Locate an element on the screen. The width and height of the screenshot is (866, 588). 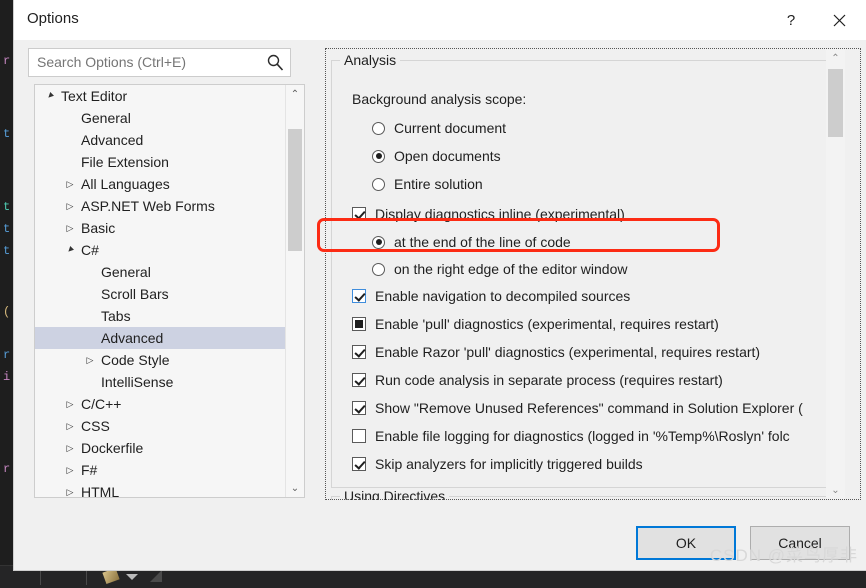
radio-open-documents: Open documents is located at coordinates (436, 156).